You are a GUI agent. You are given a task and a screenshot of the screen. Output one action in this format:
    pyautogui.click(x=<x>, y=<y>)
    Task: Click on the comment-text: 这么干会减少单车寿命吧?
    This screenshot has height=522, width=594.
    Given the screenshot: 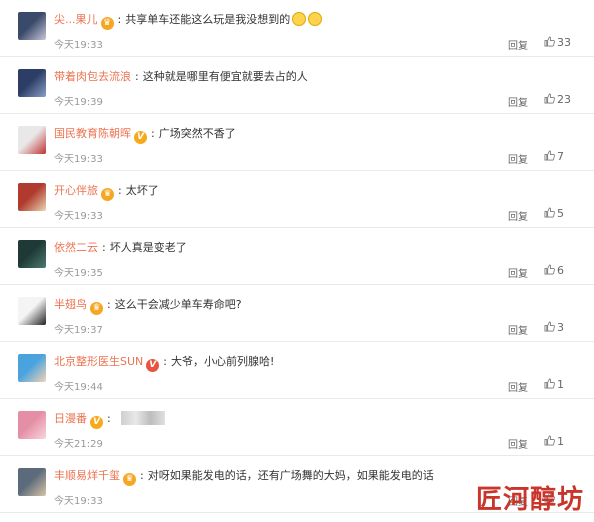 What is the action you would take?
    pyautogui.click(x=178, y=304)
    